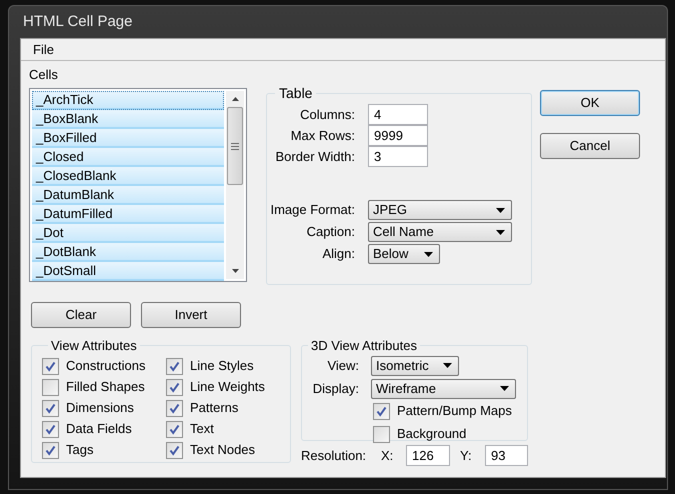 The image size is (675, 494). Describe the element at coordinates (128, 195) in the screenshot. I see `list-item: _DatumBlank` at that location.